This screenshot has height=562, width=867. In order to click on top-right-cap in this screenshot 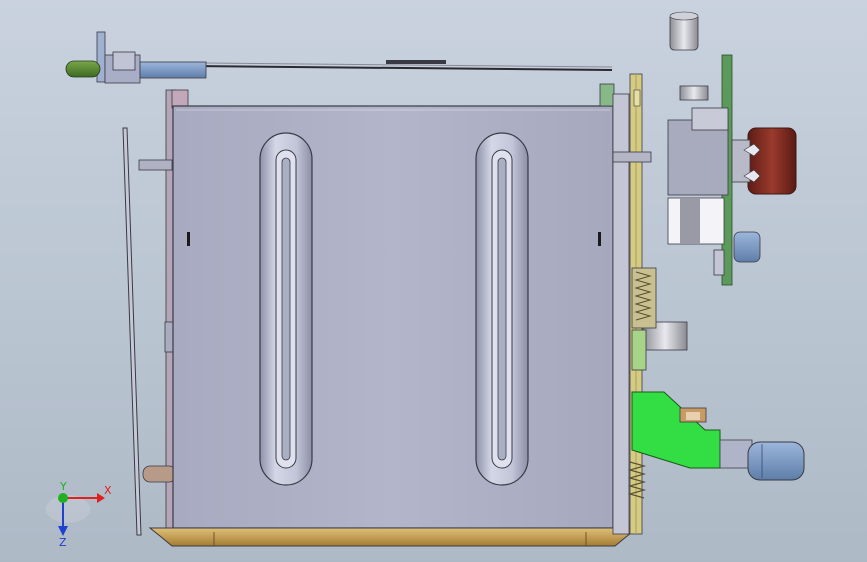, I will do `click(684, 31)`.